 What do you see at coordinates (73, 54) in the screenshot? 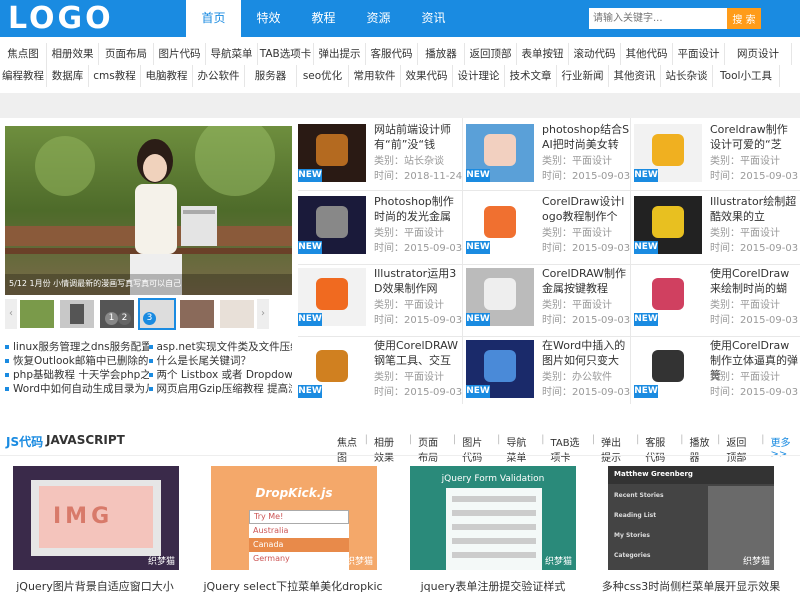
I see `tag-link: 相册效果` at bounding box center [73, 54].